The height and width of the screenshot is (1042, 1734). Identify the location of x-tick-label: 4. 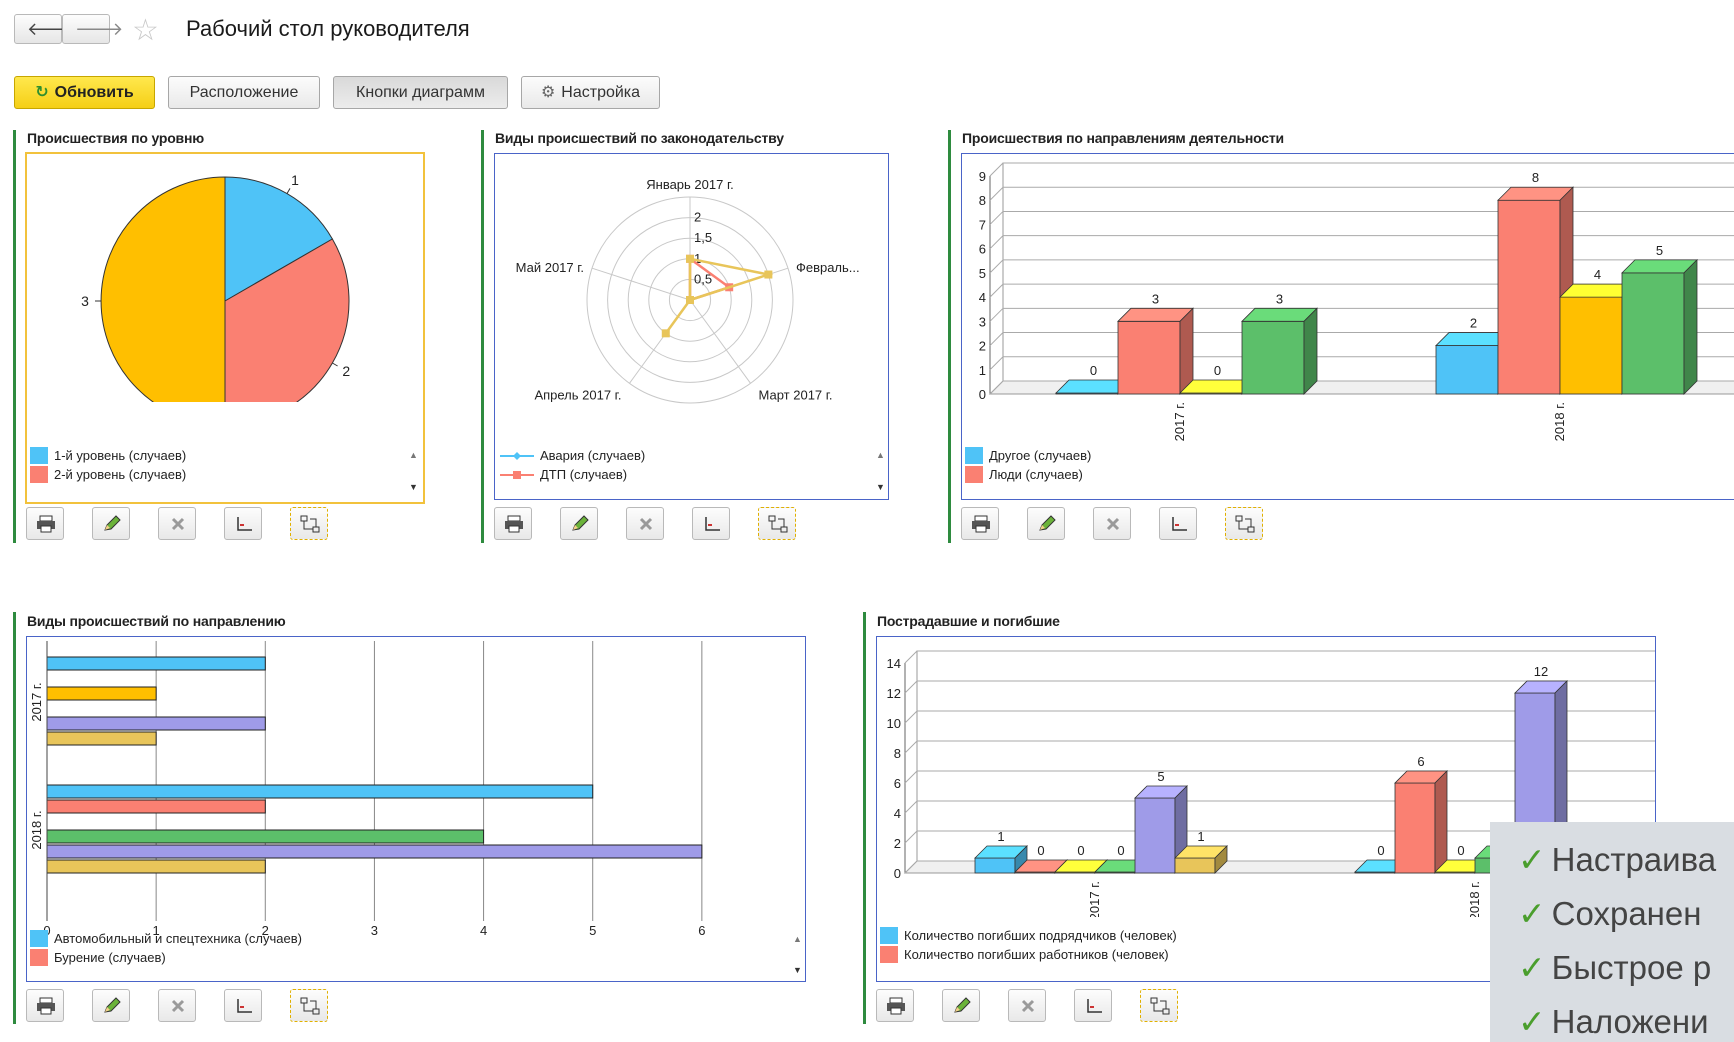
(483, 930).